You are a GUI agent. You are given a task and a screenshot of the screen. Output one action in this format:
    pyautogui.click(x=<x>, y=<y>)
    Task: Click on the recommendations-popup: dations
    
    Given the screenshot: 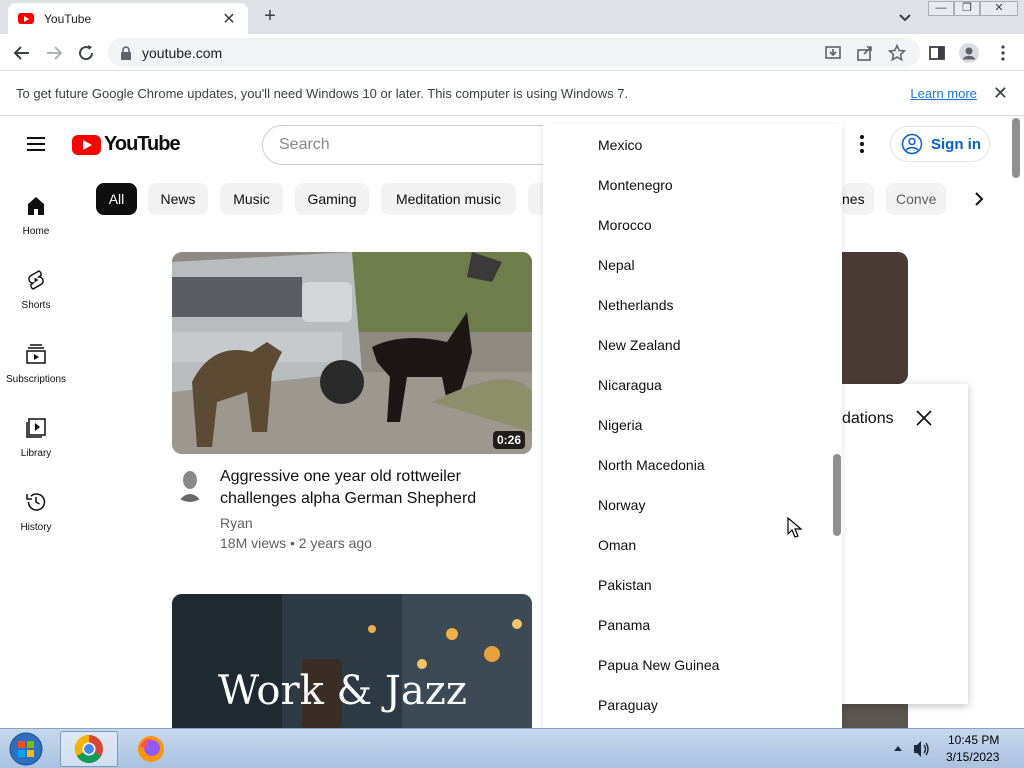 What is the action you would take?
    pyautogui.click(x=905, y=544)
    